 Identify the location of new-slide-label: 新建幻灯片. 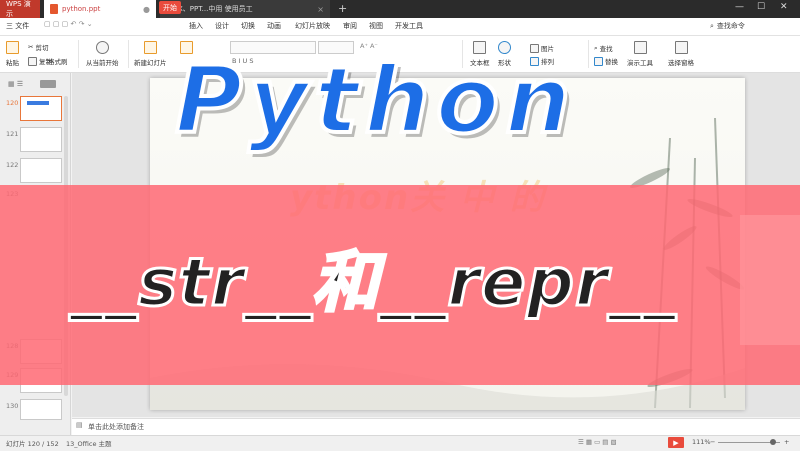
(150, 63).